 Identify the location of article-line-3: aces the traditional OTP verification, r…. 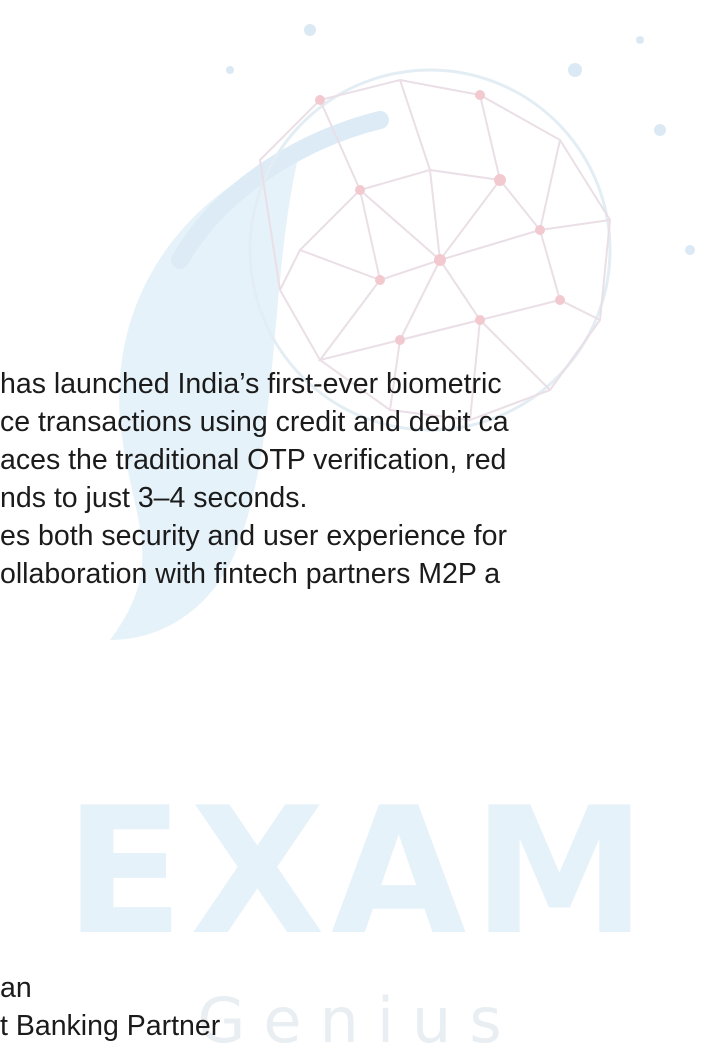
(253, 460).